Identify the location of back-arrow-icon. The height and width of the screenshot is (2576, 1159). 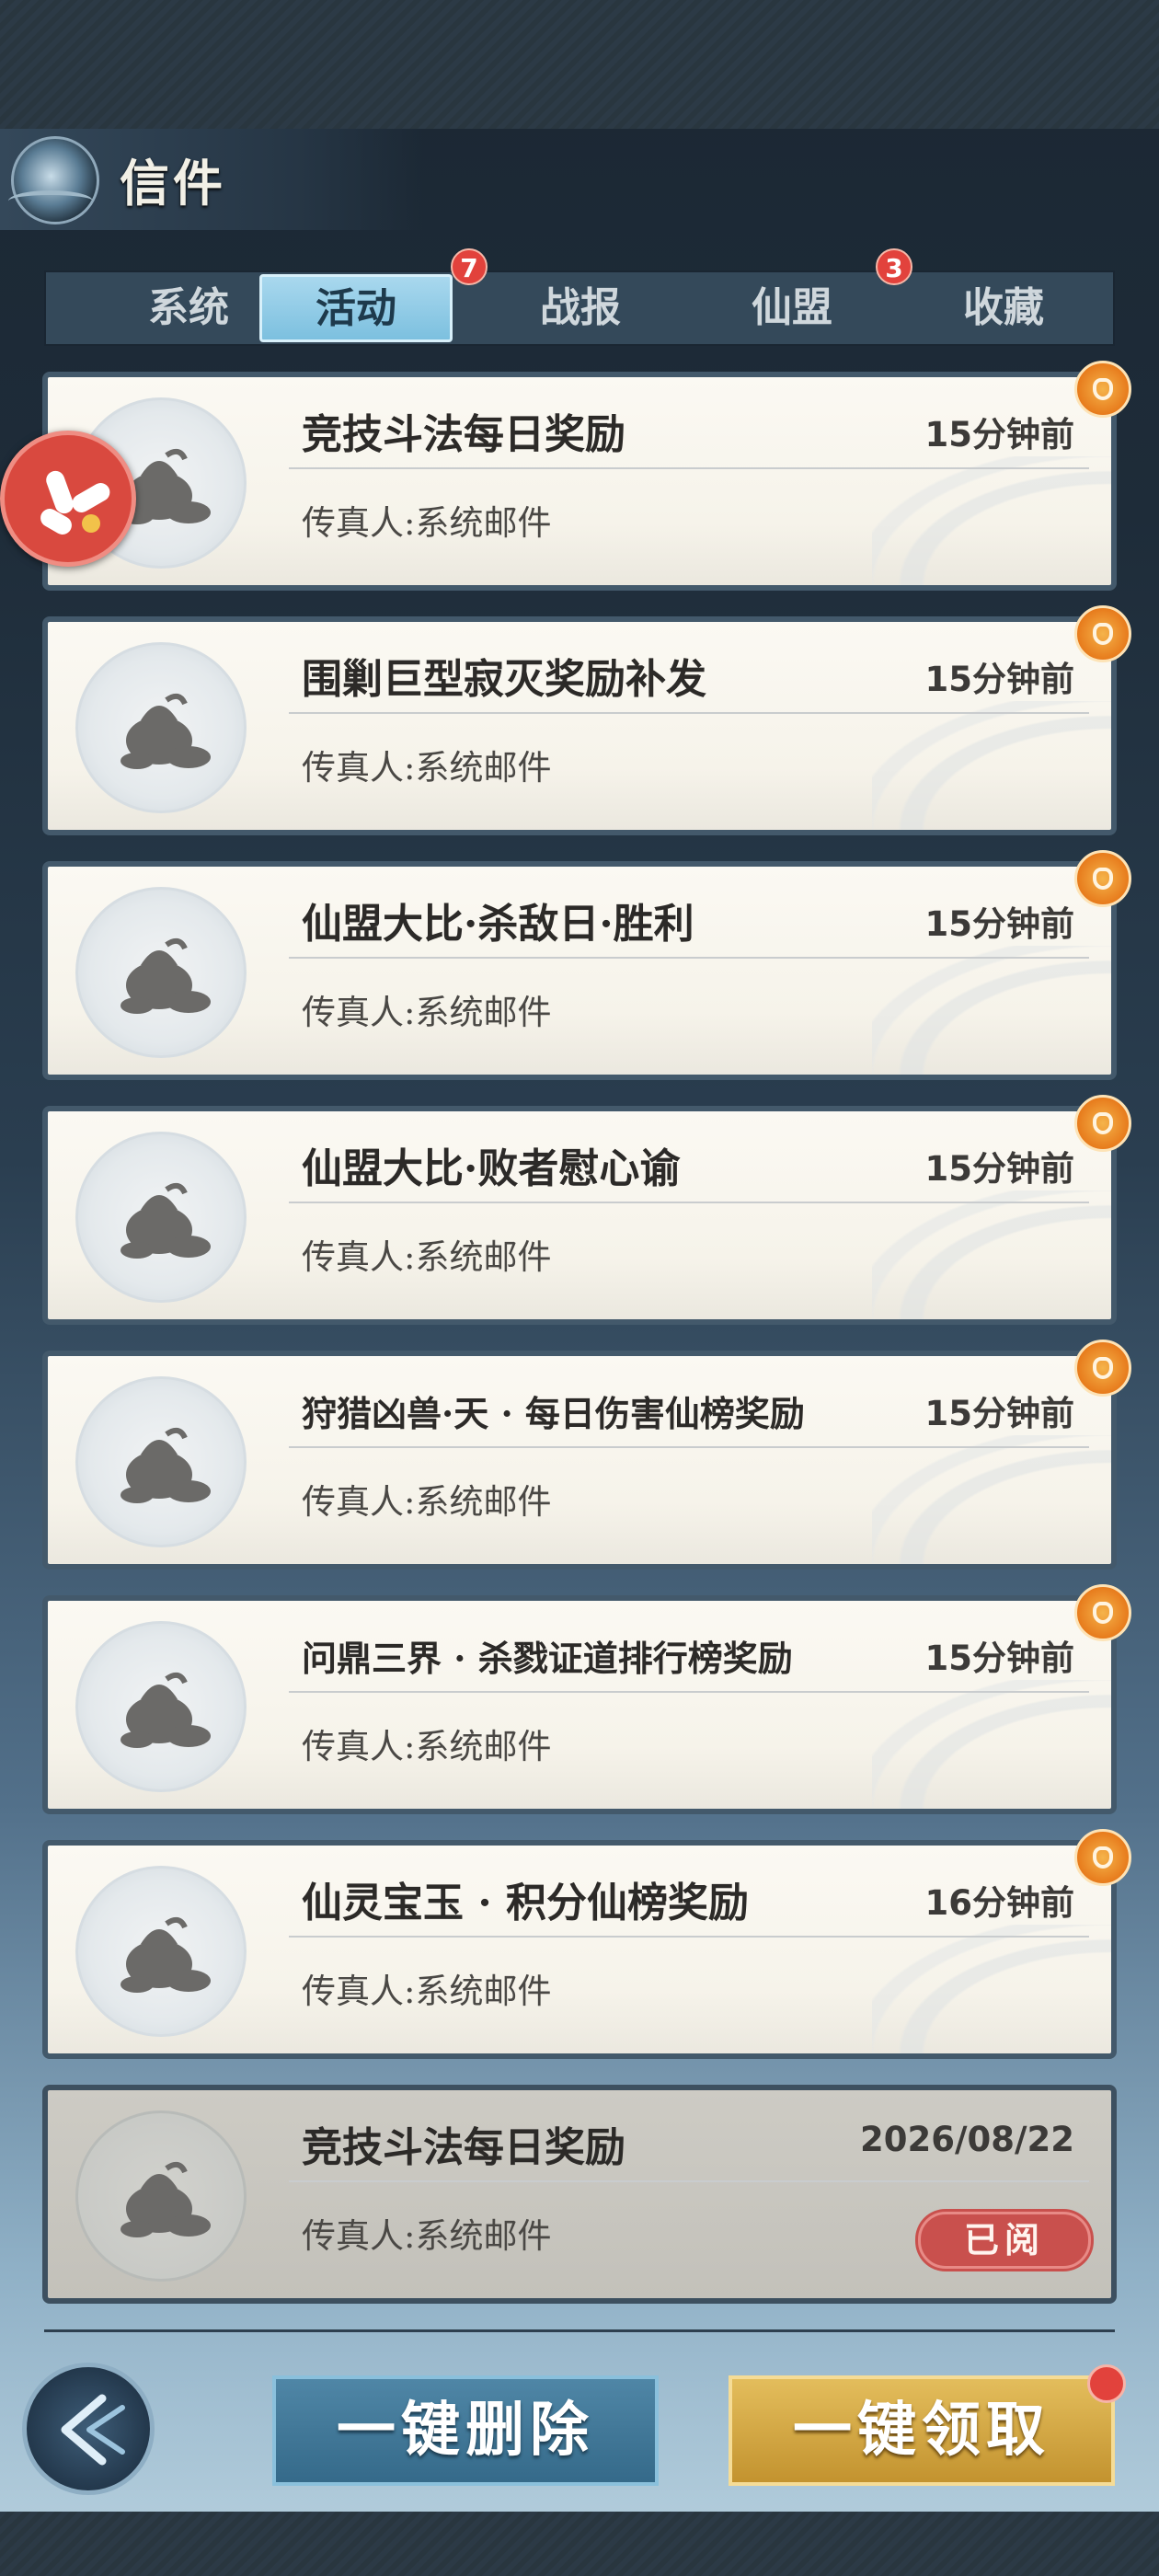
(93, 2430).